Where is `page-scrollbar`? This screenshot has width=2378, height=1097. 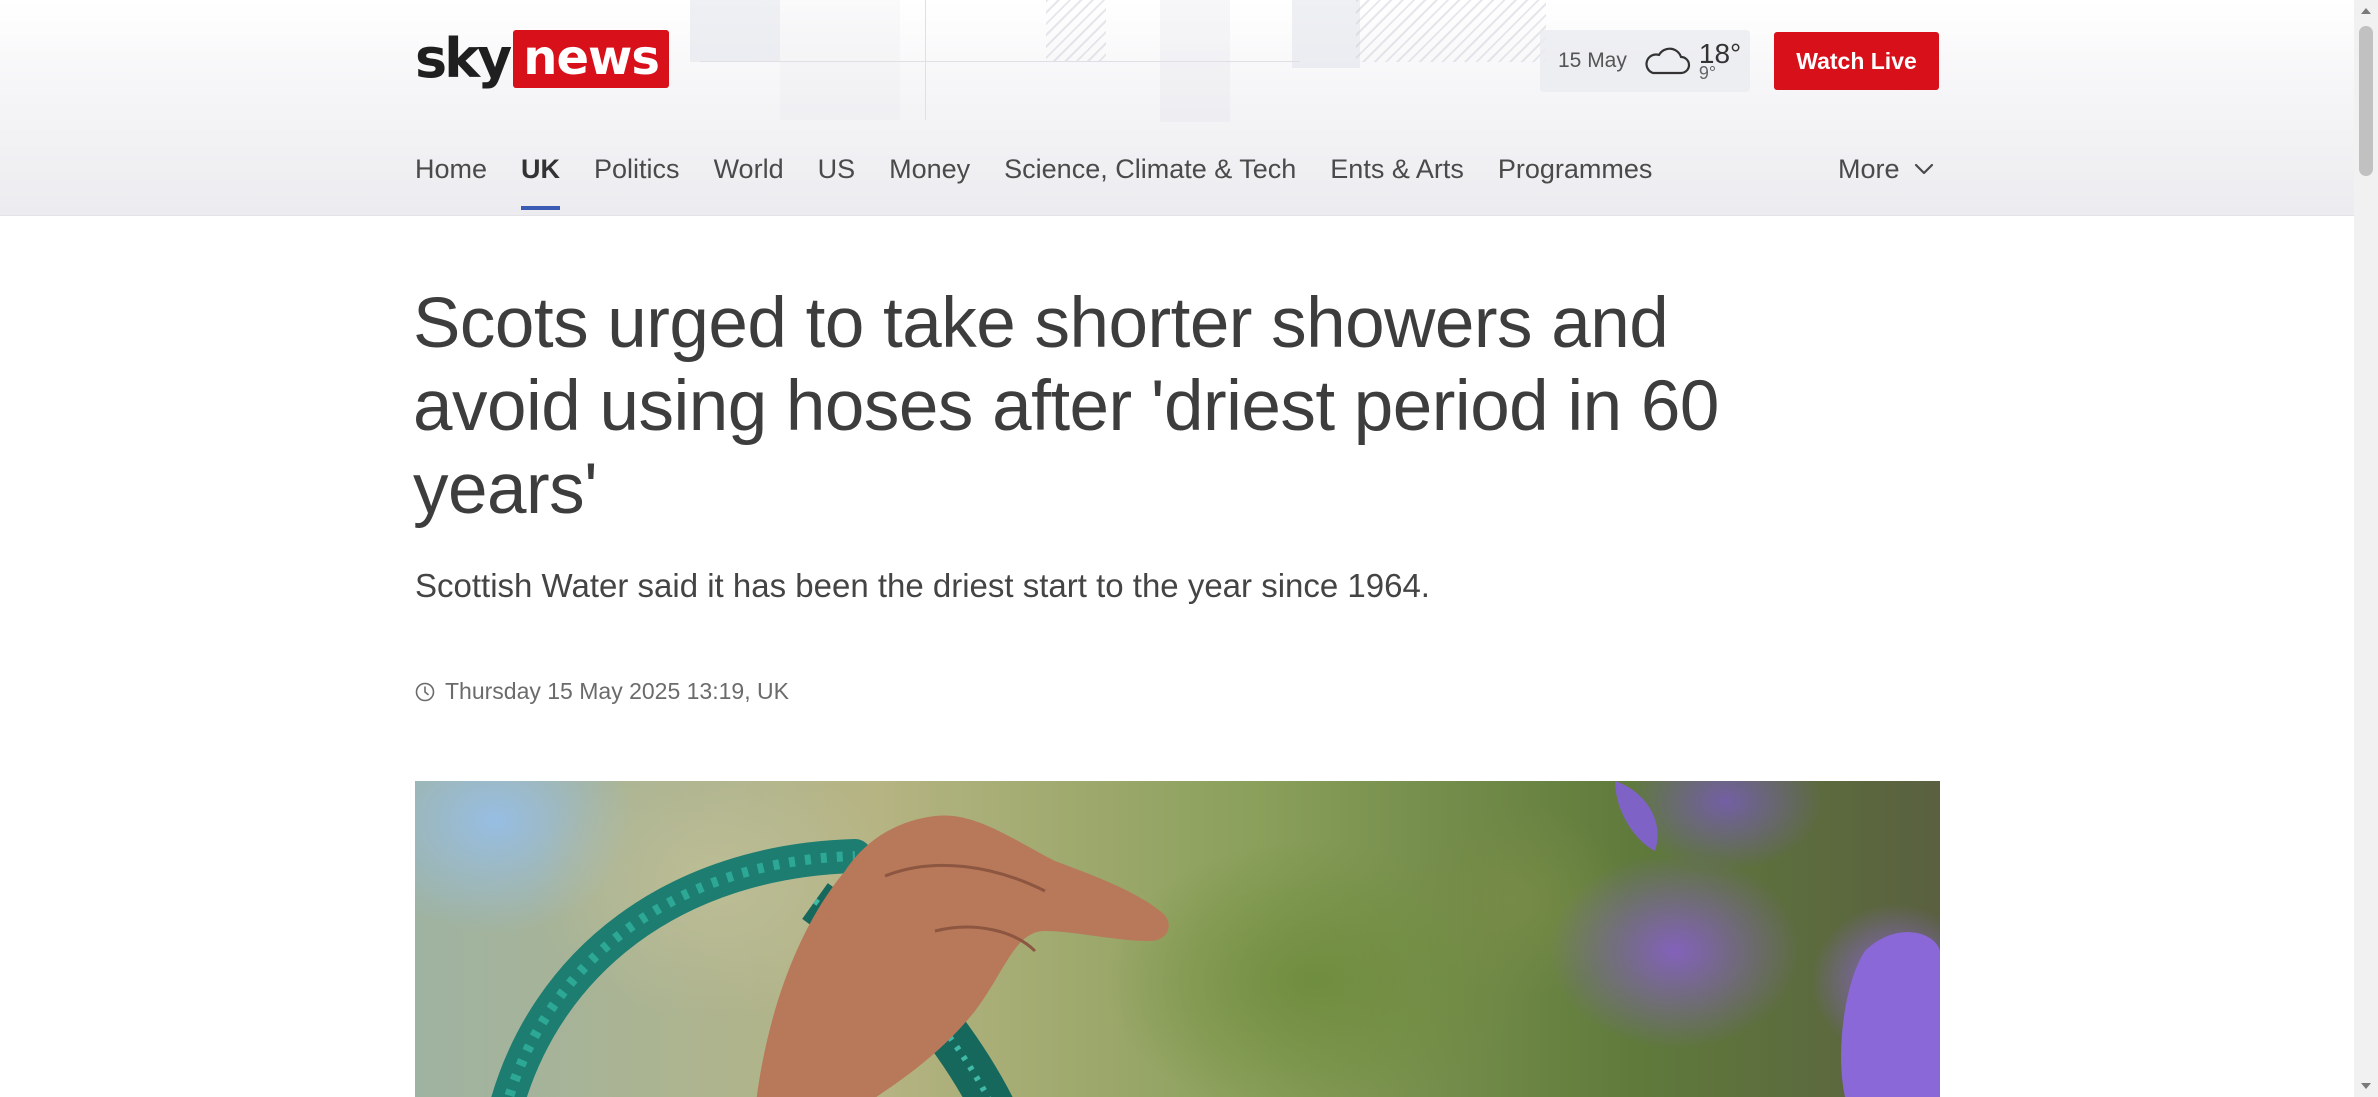 page-scrollbar is located at coordinates (2366, 548).